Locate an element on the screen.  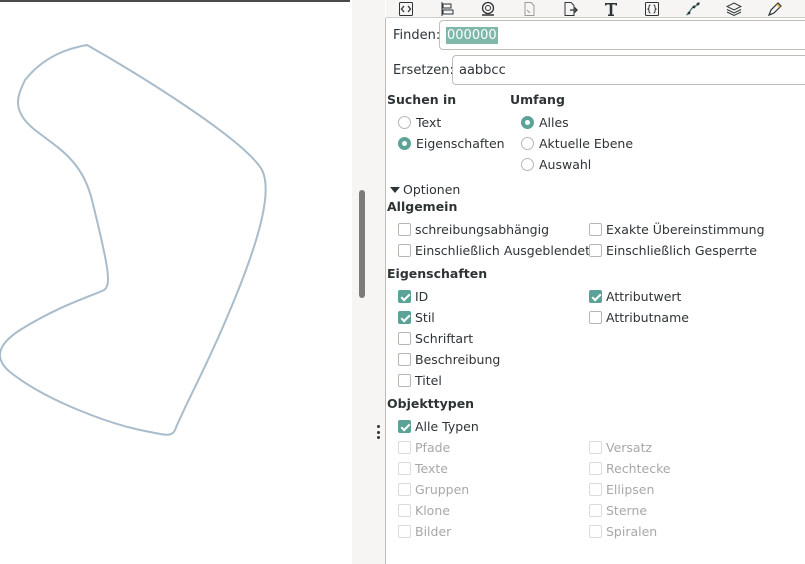
property-id-checkbox: ID is located at coordinates (413, 296).